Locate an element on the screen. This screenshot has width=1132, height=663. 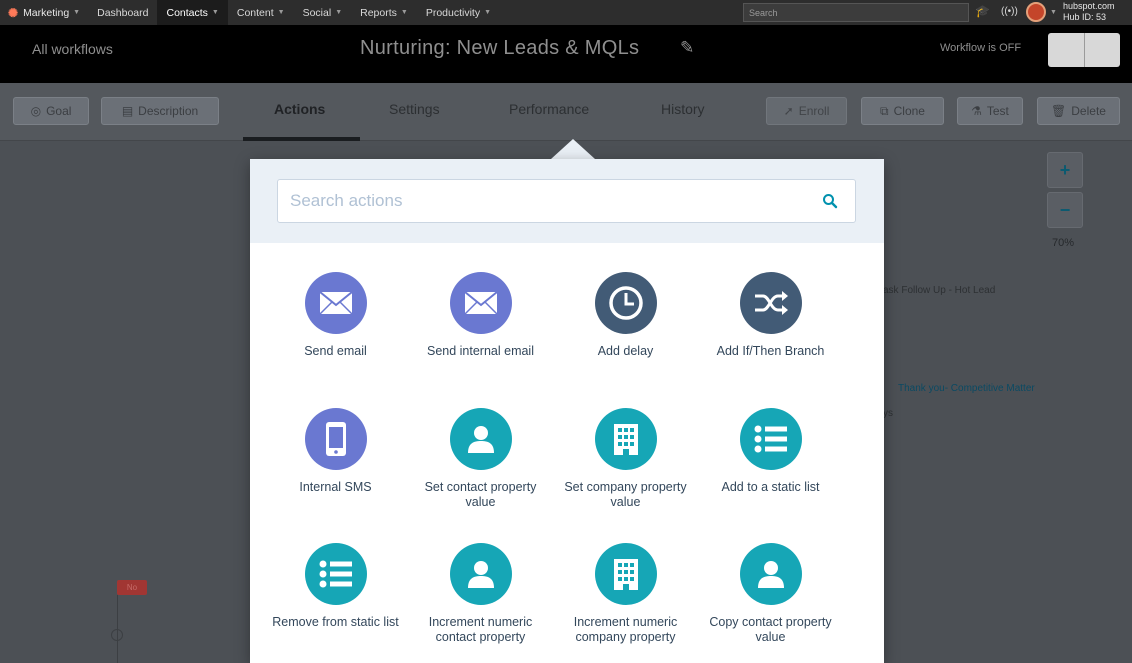
workflow-toggle is located at coordinates (1084, 50).